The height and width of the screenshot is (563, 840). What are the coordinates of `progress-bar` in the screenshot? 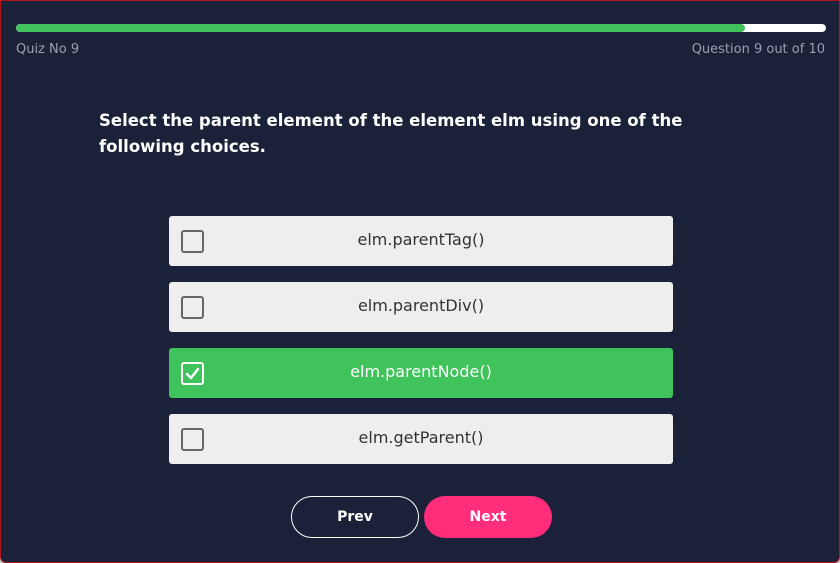 It's located at (421, 28).